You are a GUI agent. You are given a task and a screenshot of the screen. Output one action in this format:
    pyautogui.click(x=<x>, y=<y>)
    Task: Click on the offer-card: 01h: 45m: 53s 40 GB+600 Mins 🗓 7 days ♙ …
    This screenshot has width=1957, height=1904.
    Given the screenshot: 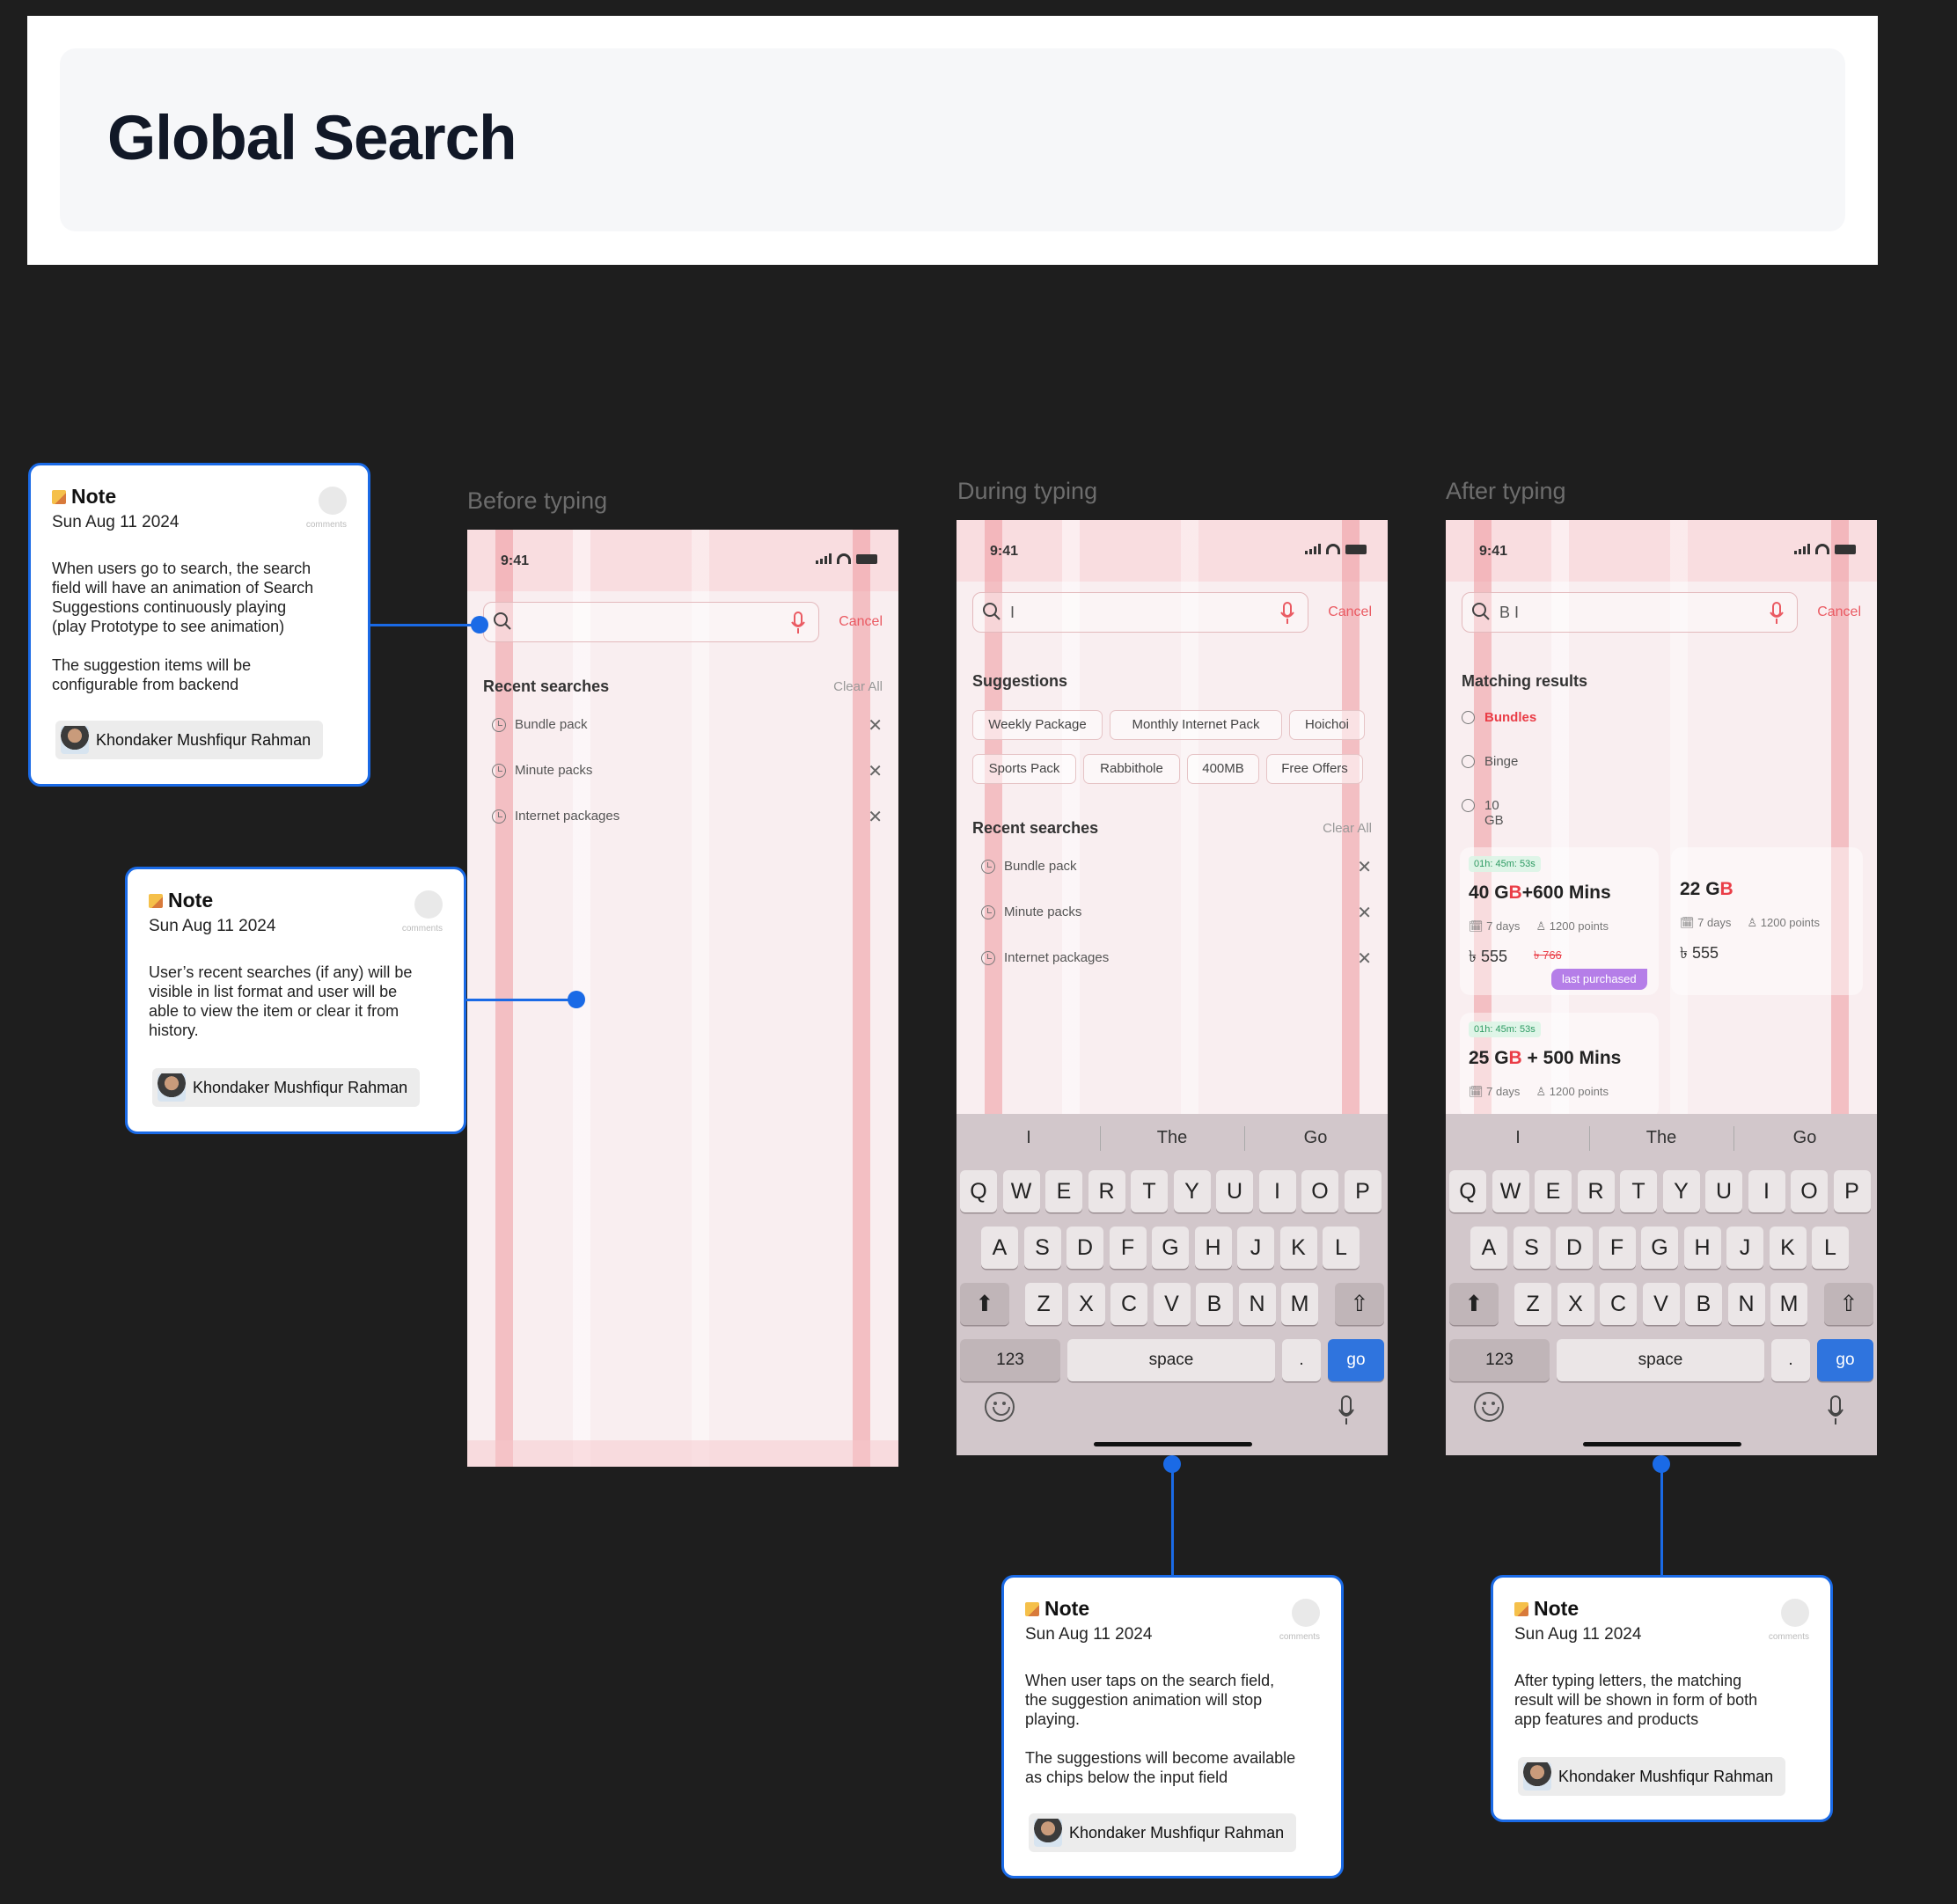 What is the action you would take?
    pyautogui.click(x=1559, y=921)
    